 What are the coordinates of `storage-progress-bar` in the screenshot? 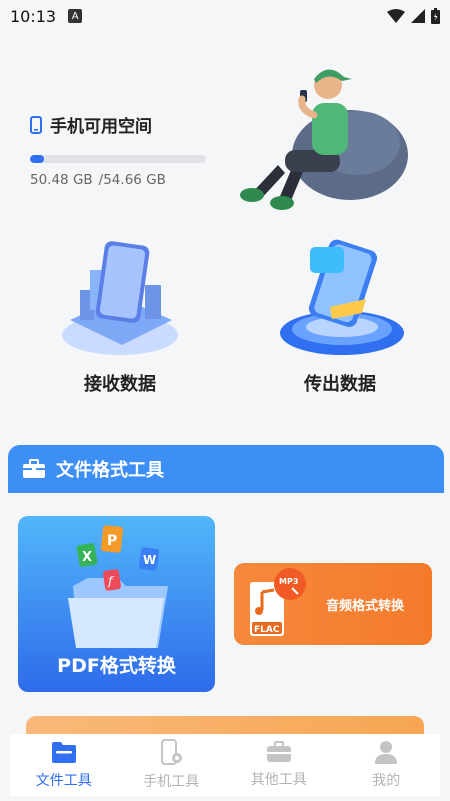 It's located at (118, 159).